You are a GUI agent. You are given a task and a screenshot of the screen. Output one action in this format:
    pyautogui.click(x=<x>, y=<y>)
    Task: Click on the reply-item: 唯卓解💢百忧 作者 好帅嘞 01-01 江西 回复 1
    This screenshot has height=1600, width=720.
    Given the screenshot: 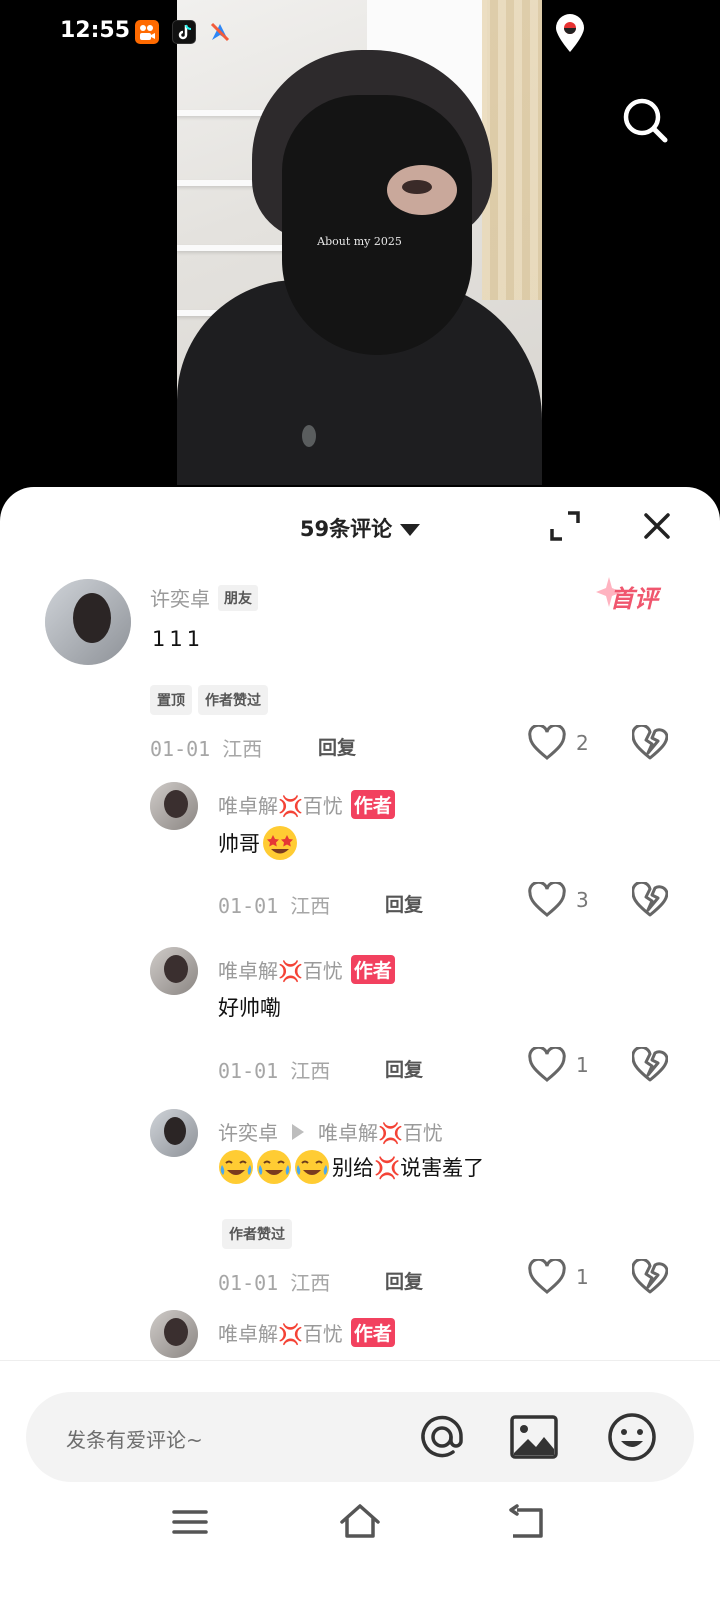 What is the action you would take?
    pyautogui.click(x=360, y=1022)
    